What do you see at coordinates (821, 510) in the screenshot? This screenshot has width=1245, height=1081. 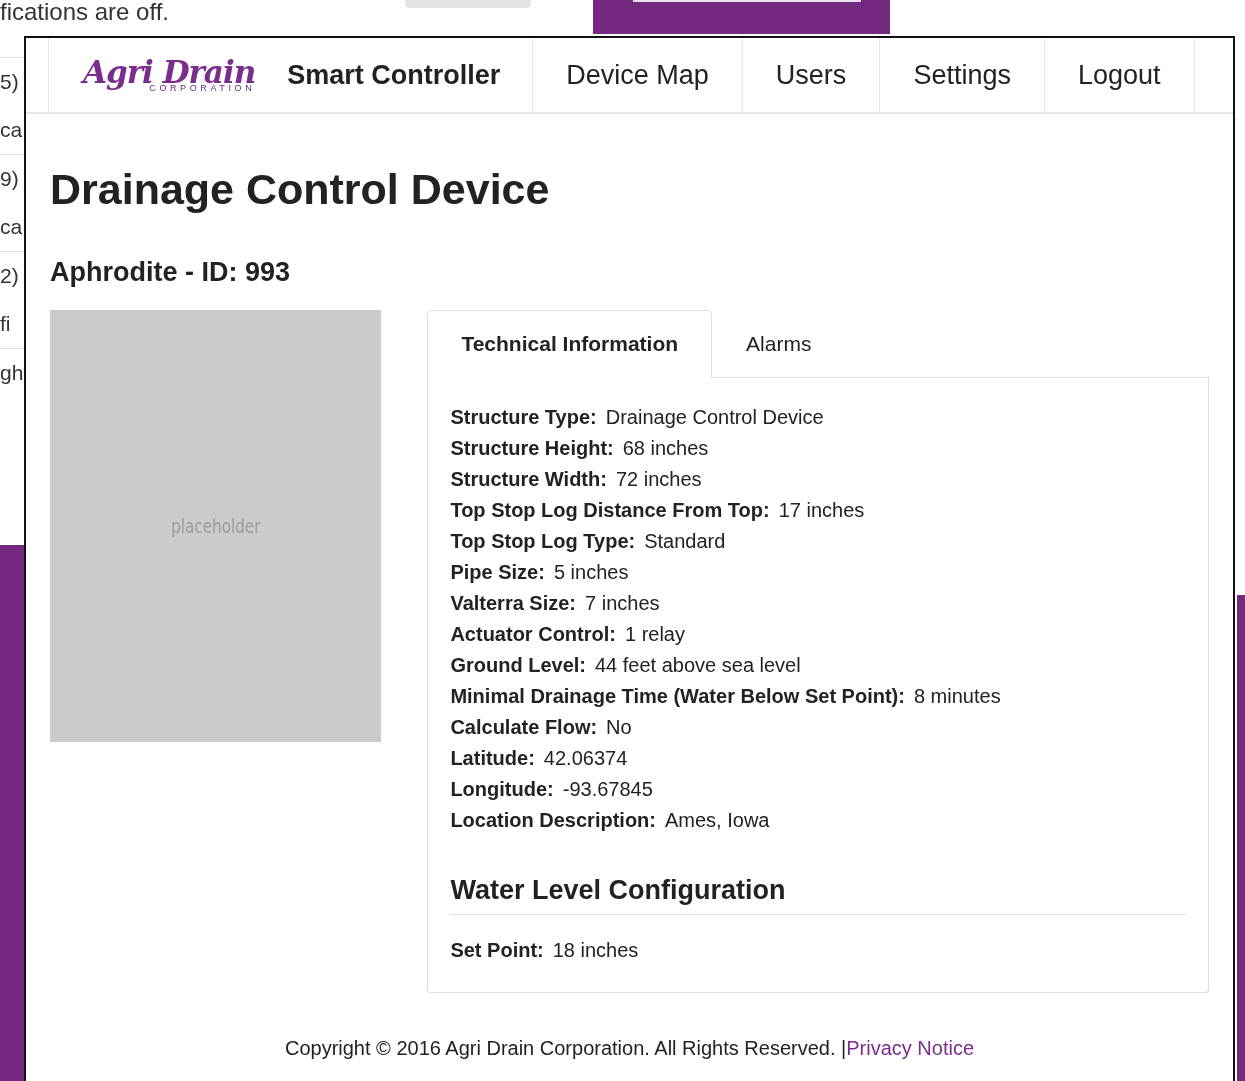 I see `field-value: 17 inches` at bounding box center [821, 510].